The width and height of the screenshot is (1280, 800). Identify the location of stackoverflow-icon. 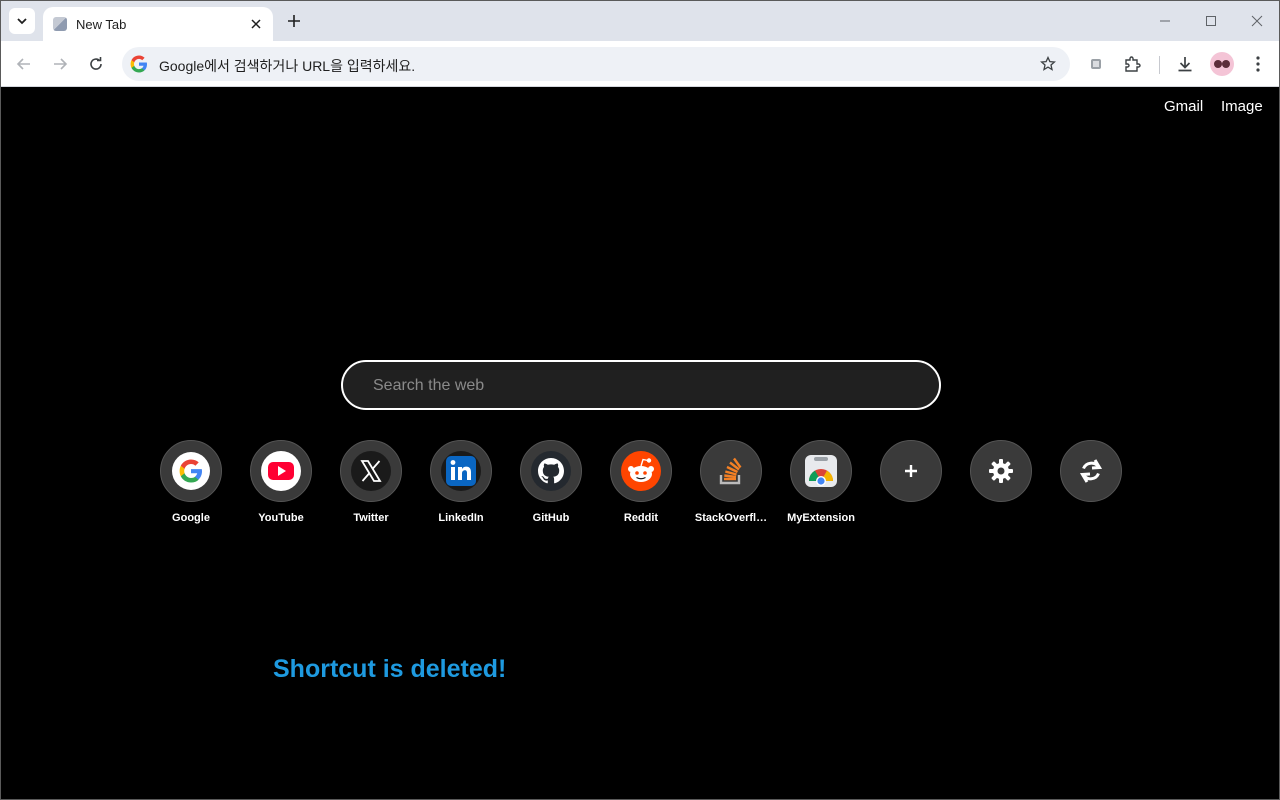
(730, 471).